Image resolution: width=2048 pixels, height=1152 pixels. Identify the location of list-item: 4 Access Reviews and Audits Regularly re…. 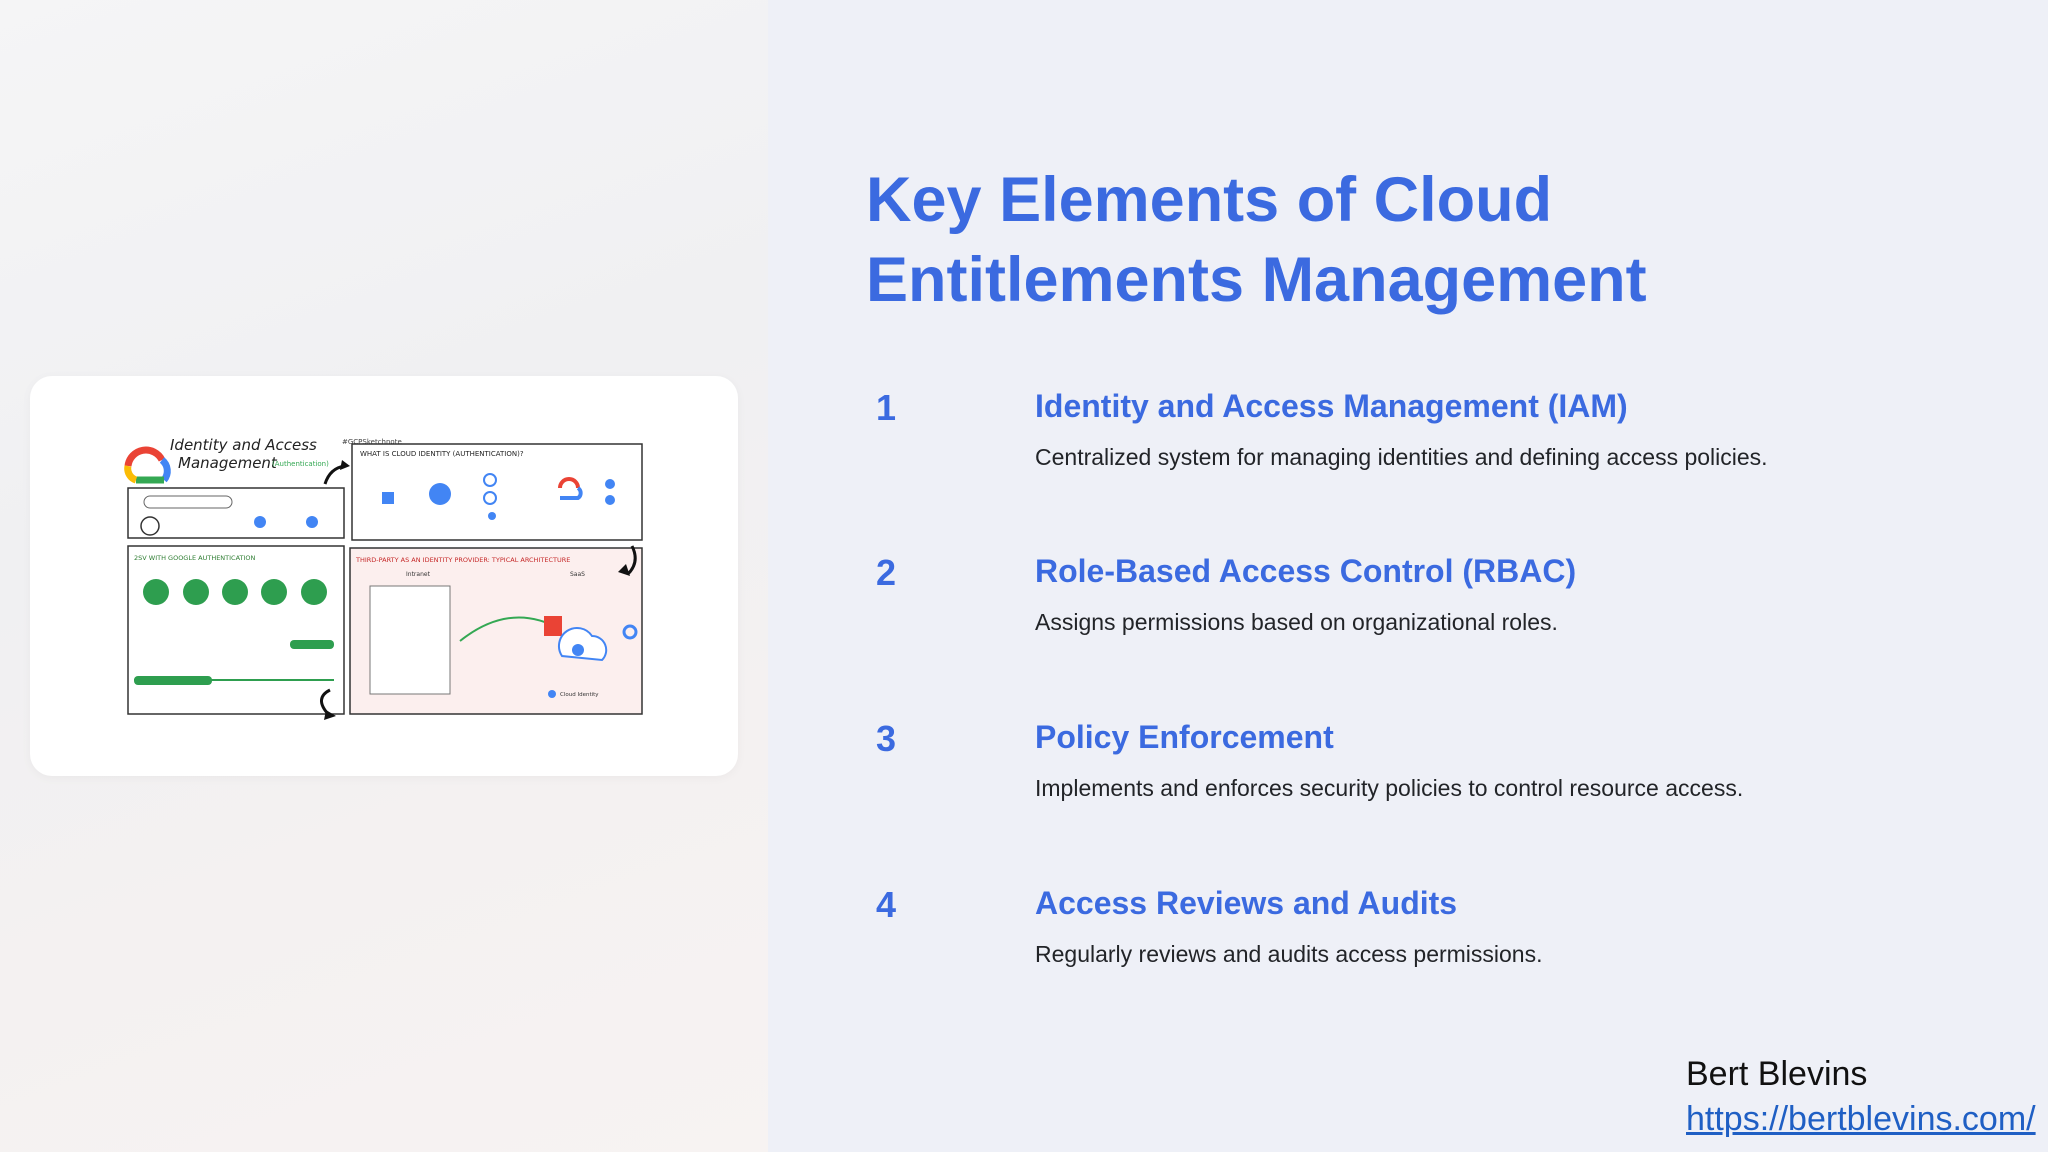
(1024, 958).